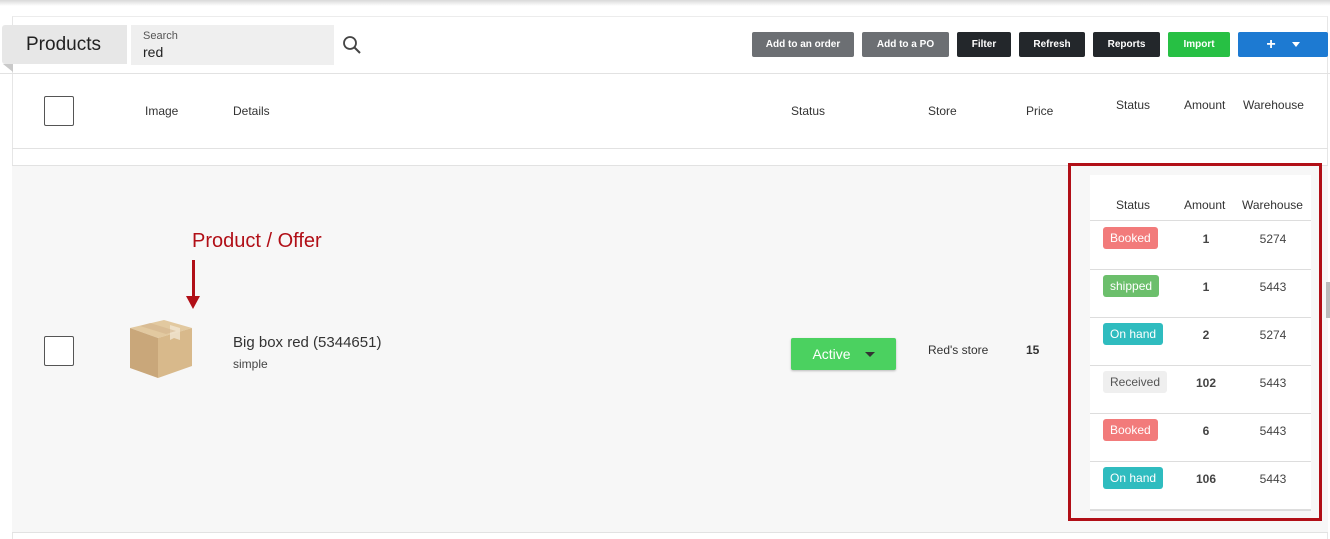 The height and width of the screenshot is (539, 1330). Describe the element at coordinates (250, 364) in the screenshot. I see `product-type: simple` at that location.